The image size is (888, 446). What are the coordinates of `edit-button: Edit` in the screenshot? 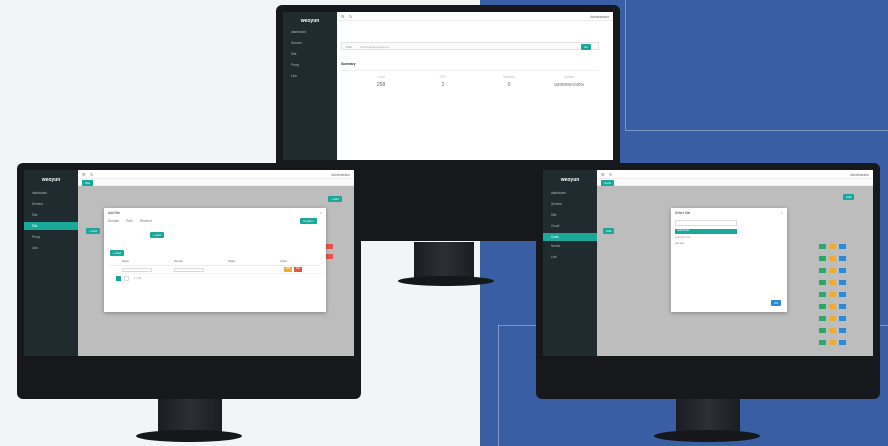 It's located at (288, 269).